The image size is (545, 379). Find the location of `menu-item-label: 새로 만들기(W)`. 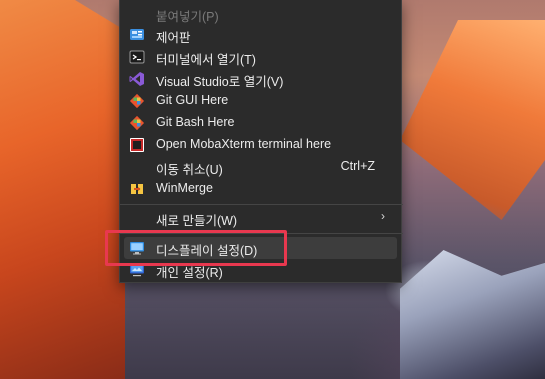

menu-item-label: 새로 만들기(W) is located at coordinates (197, 221).